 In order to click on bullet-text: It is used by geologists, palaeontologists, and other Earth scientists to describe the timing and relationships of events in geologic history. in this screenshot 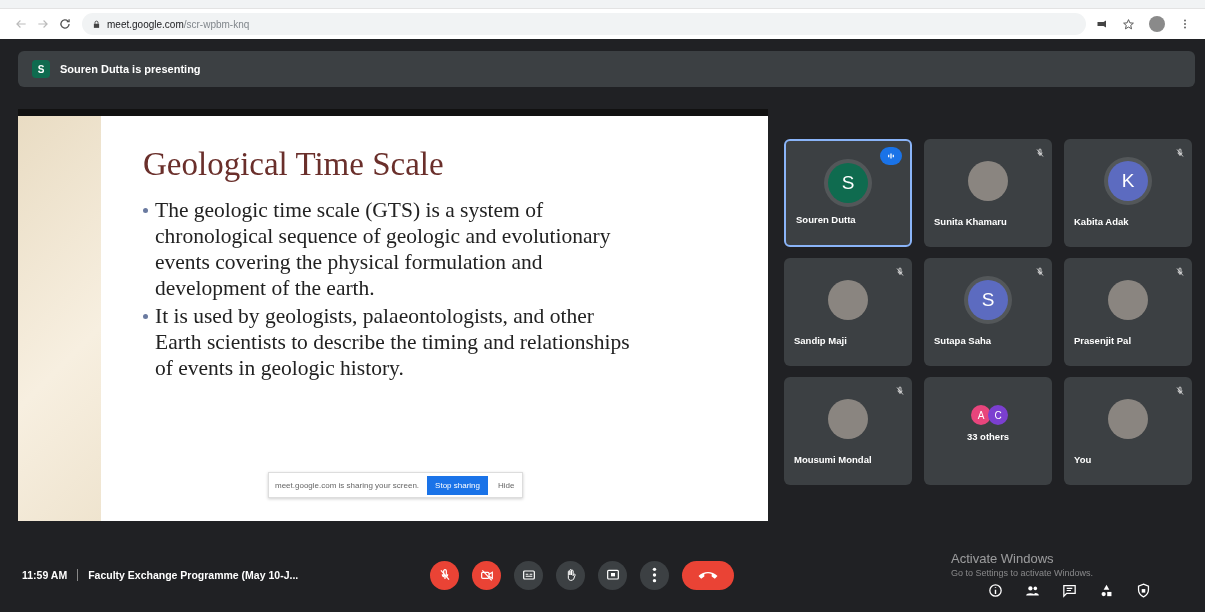, I will do `click(393, 342)`.